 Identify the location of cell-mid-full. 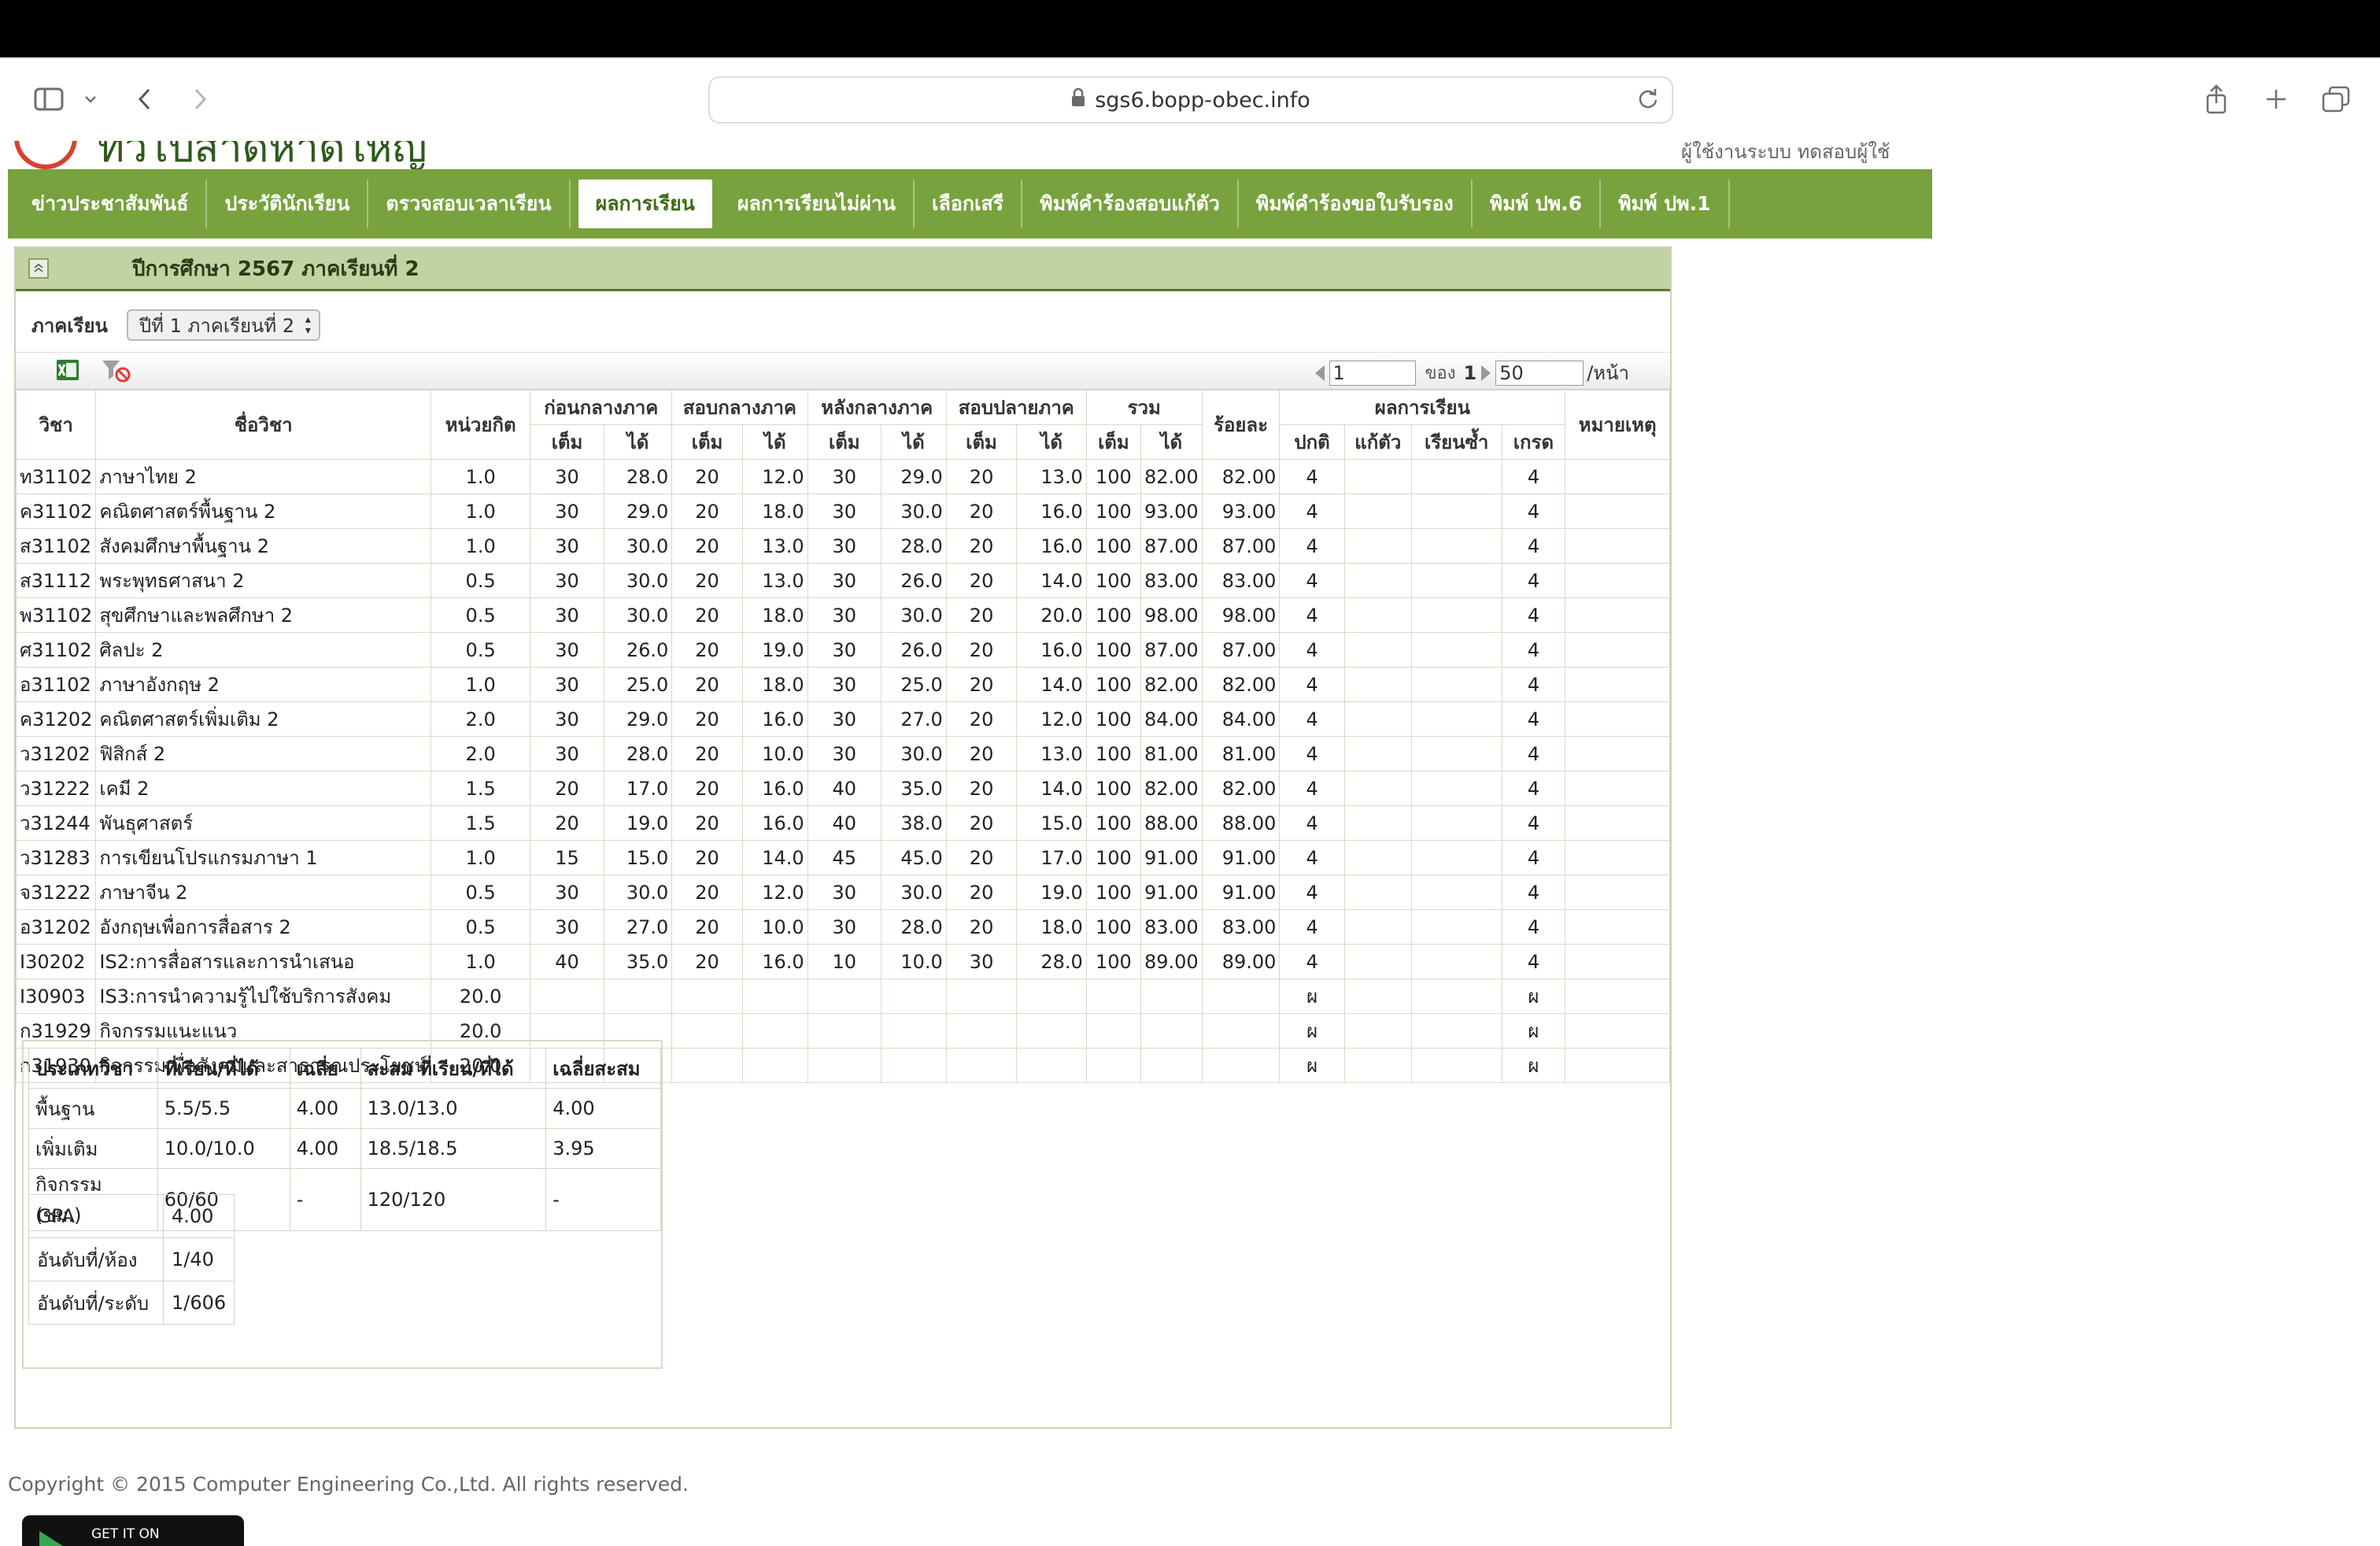
(707, 1065).